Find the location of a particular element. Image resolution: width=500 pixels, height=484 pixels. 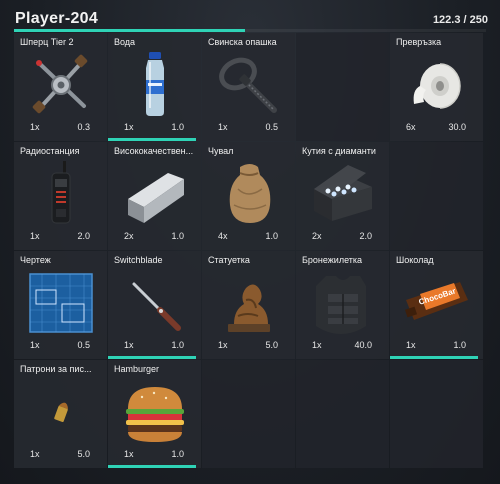

item-name: Превръзка is located at coordinates (419, 42).